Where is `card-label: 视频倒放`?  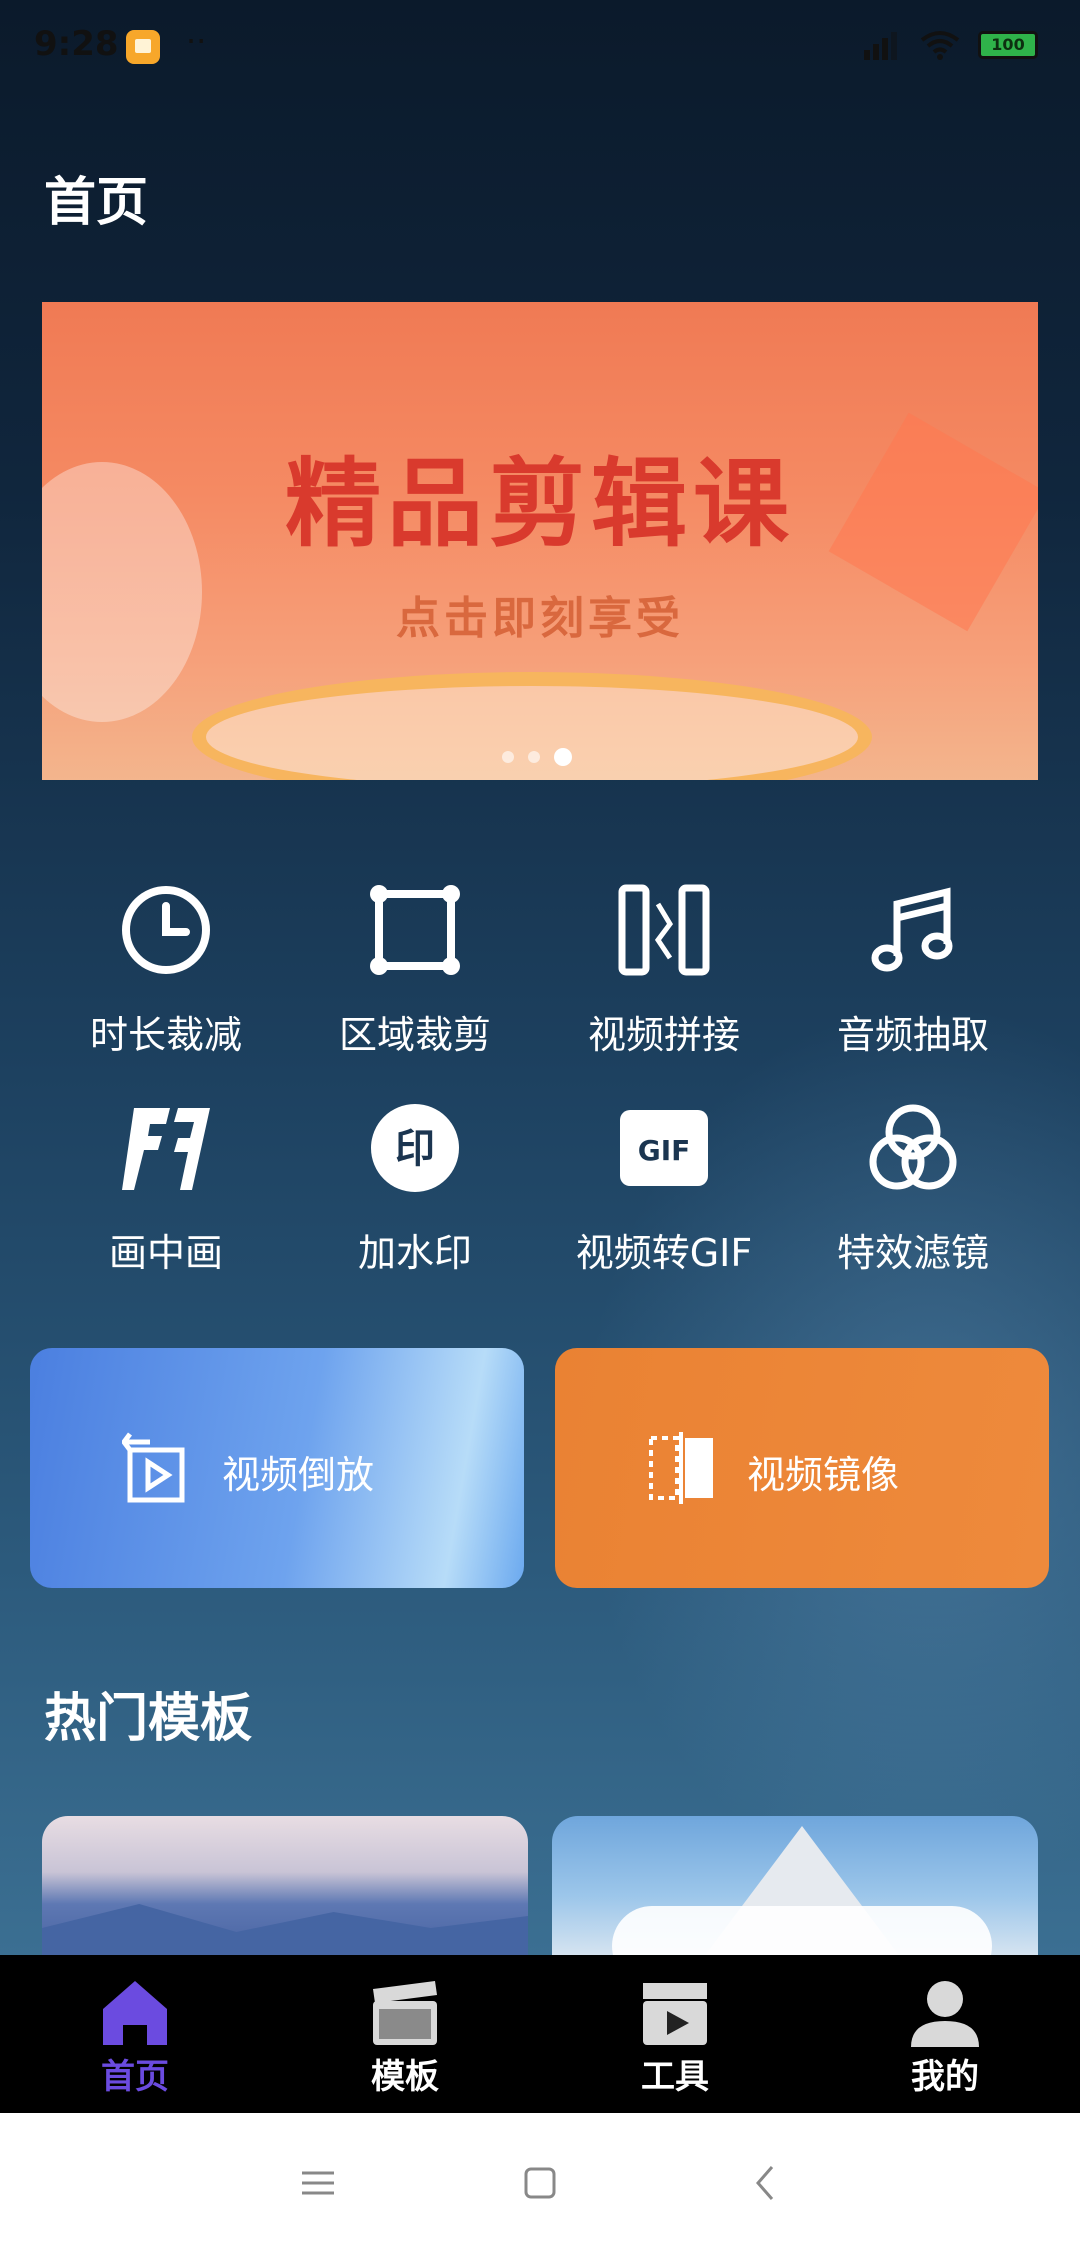
card-label: 视频倒放 is located at coordinates (298, 1475).